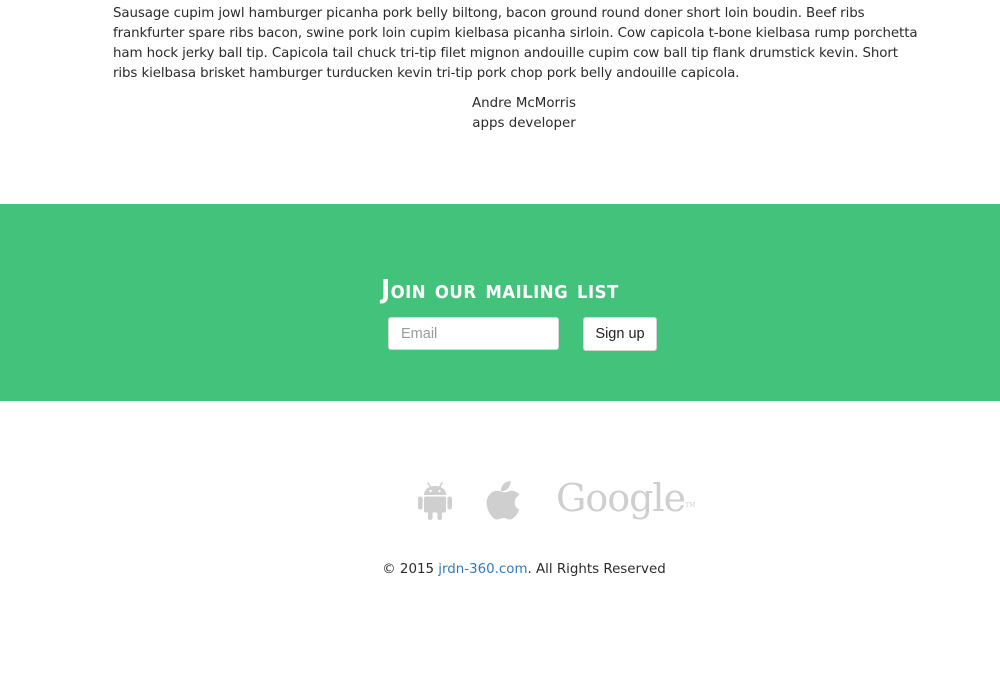 The width and height of the screenshot is (1000, 700). I want to click on testimonial-author: Andre McMorris apps developer, so click(524, 114).